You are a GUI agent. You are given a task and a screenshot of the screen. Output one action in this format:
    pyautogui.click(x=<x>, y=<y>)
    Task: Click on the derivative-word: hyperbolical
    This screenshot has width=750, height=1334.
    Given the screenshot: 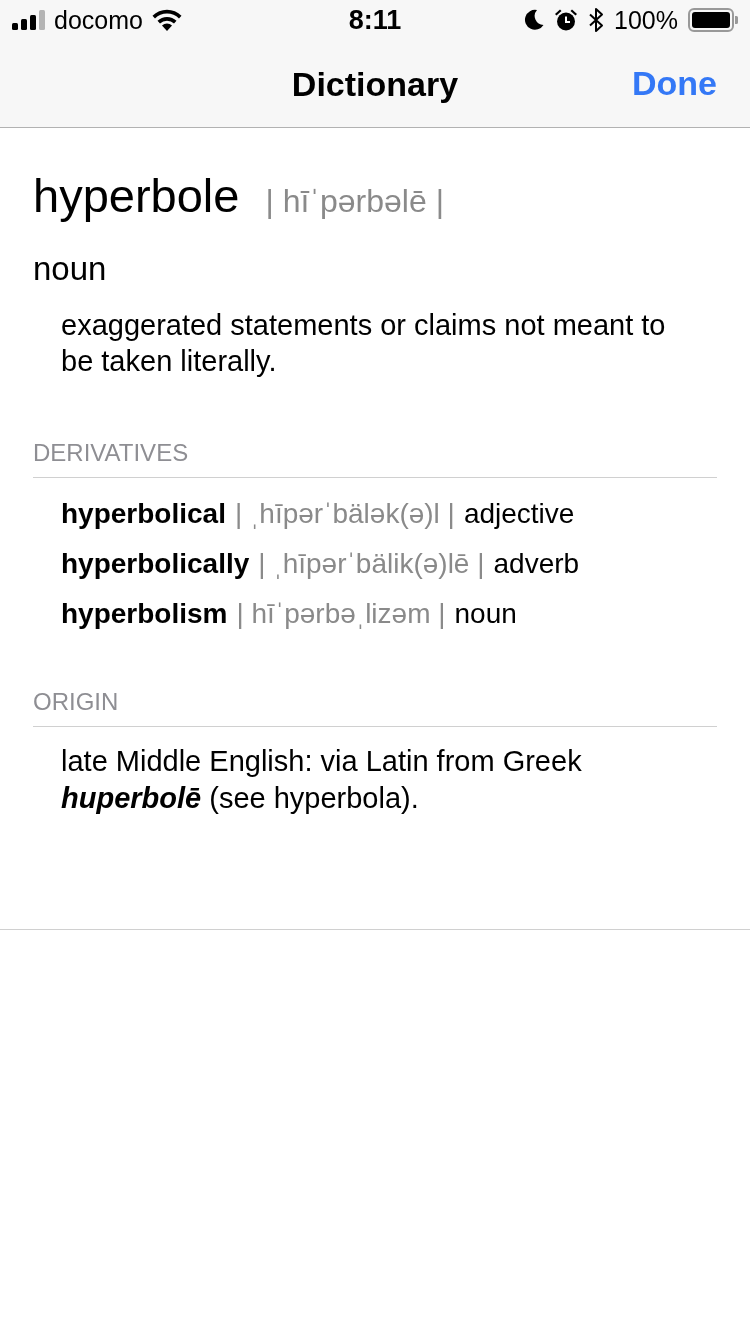 What is the action you would take?
    pyautogui.click(x=143, y=514)
    